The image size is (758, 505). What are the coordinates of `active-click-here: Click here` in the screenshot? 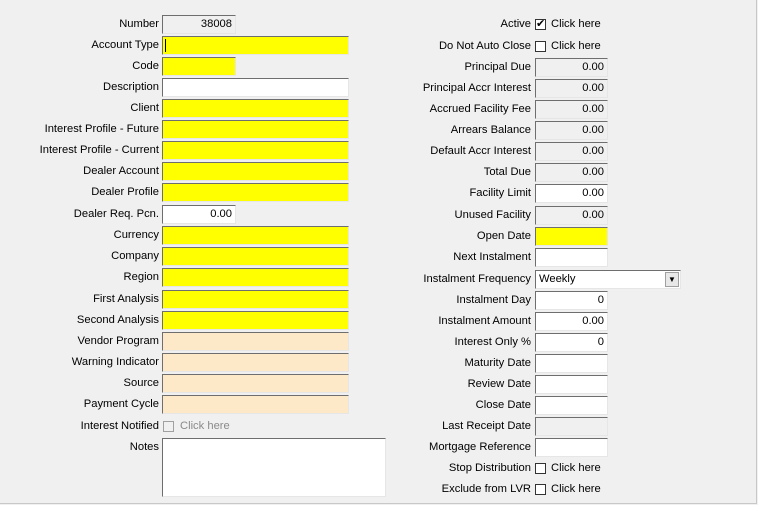 It's located at (576, 24).